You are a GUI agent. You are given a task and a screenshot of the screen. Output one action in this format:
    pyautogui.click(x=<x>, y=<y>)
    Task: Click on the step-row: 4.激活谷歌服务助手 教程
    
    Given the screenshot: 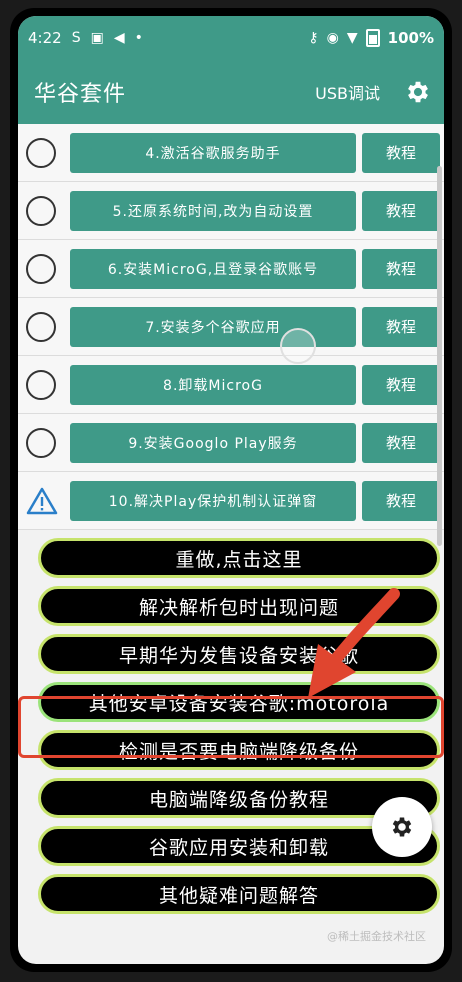 What is the action you would take?
    pyautogui.click(x=231, y=153)
    